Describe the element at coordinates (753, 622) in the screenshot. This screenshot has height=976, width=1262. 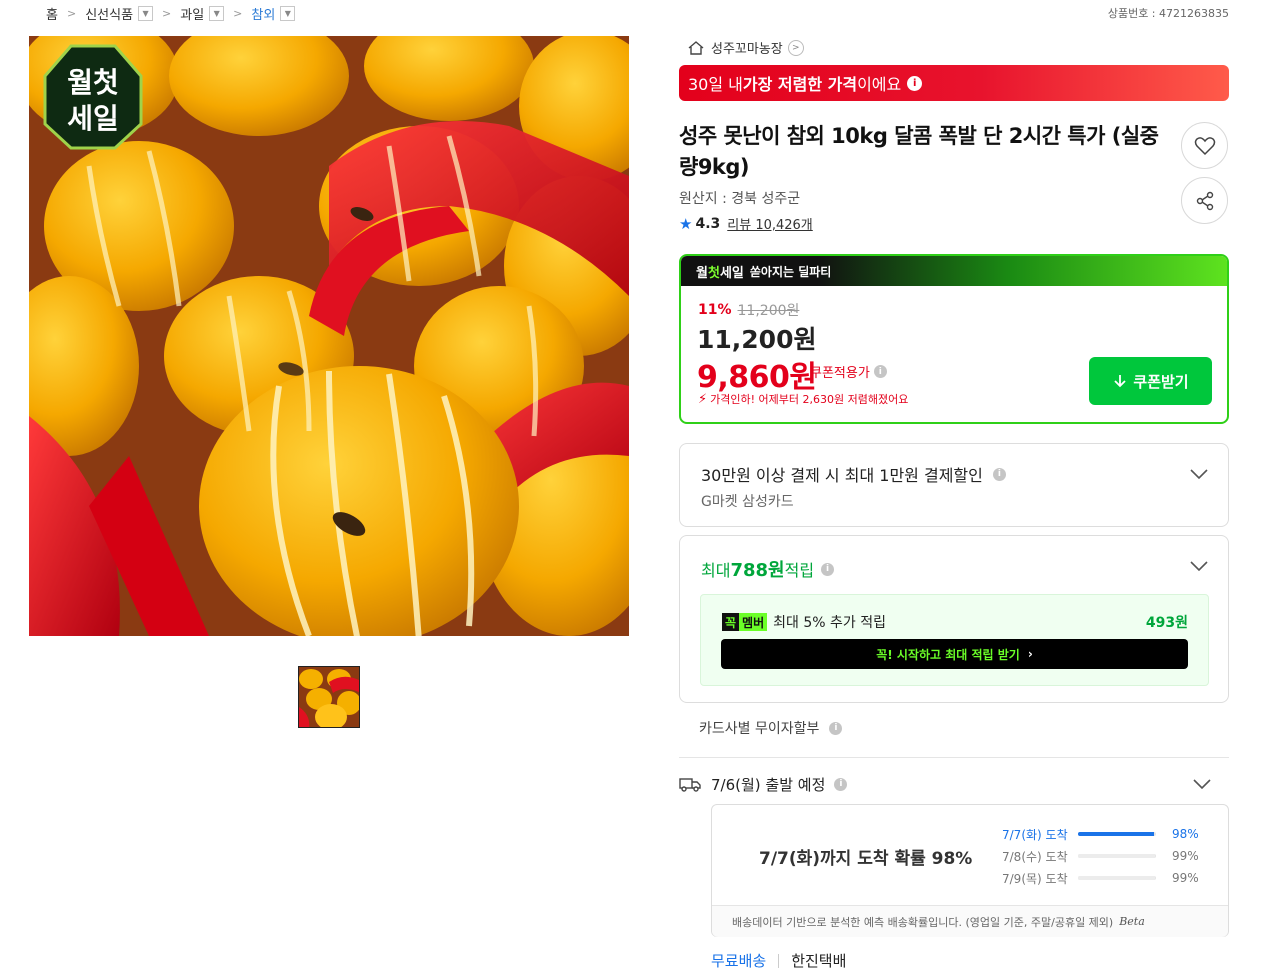
I see `member-badge-part2: 멤버` at that location.